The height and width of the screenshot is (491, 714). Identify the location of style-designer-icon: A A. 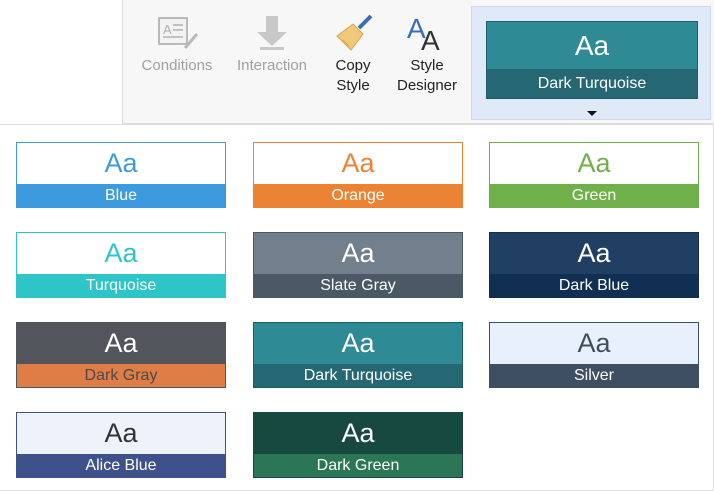
(427, 32).